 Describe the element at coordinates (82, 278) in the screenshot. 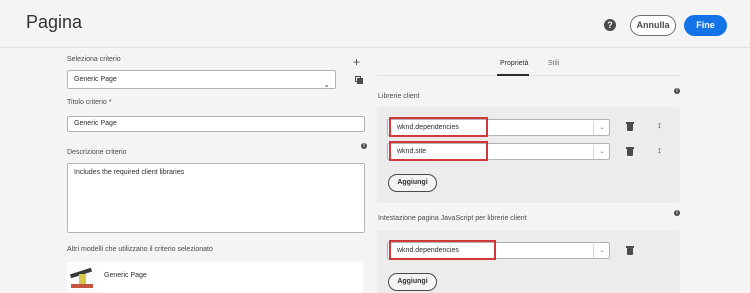

I see `template-thumbnail` at that location.